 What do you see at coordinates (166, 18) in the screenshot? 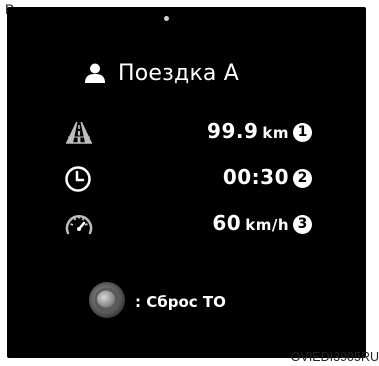
I see `page-indicator-dot` at bounding box center [166, 18].